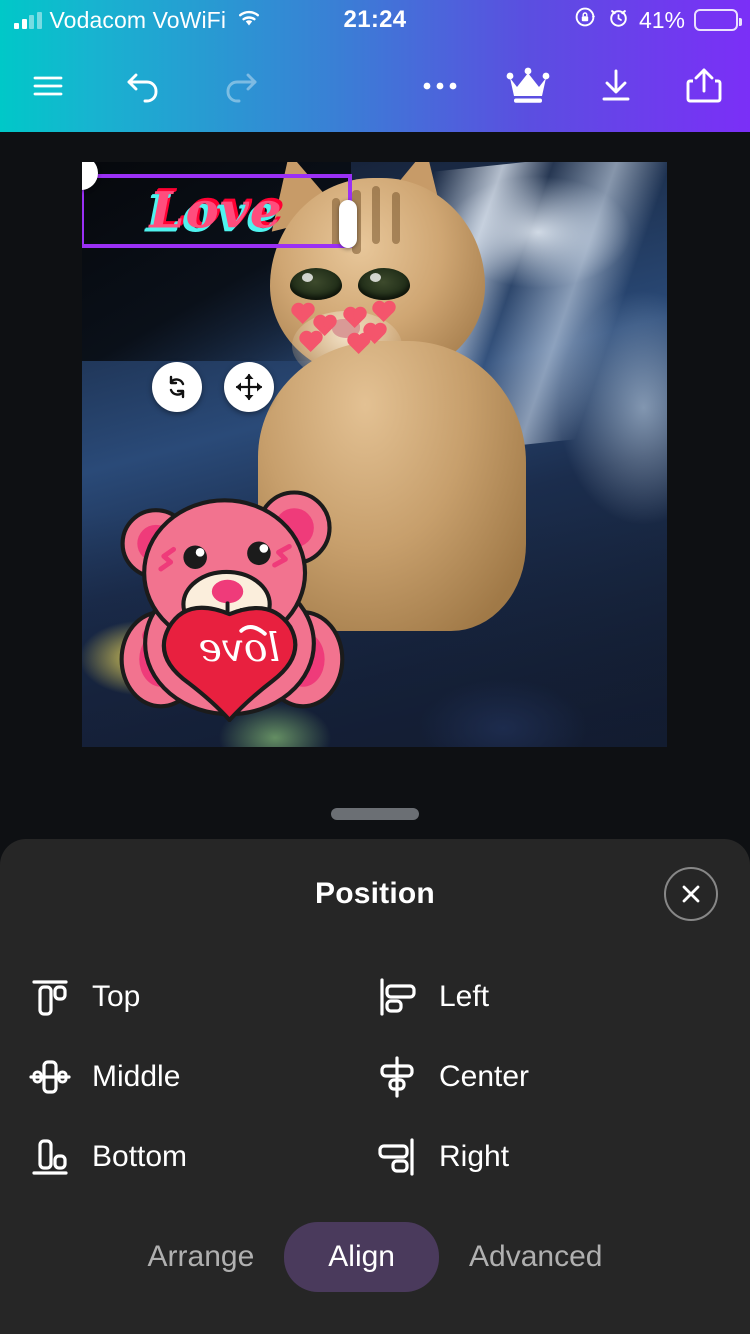 The width and height of the screenshot is (750, 1334). What do you see at coordinates (586, 20) in the screenshot?
I see `rotation-lock-icon` at bounding box center [586, 20].